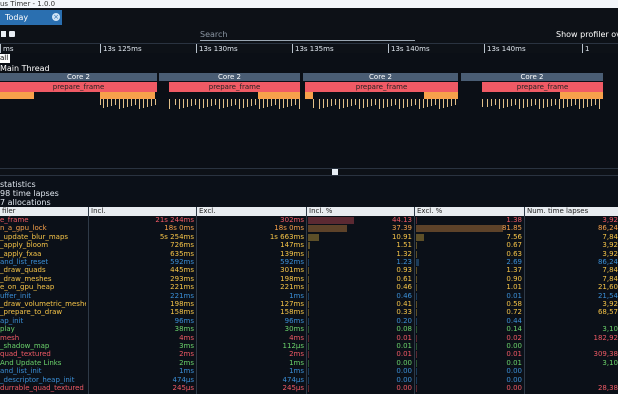  I want to click on col-header-excl-pct: Excl. %, so click(428, 211).